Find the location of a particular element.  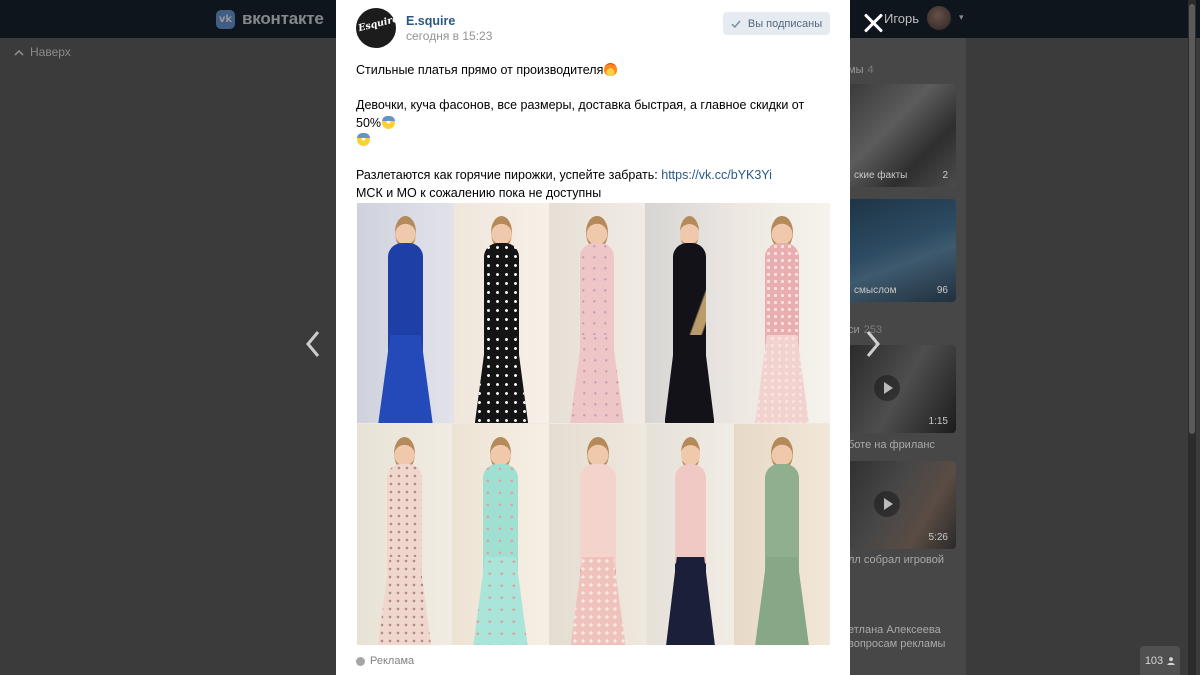

post-author-avatar: Esquire is located at coordinates (376, 28).